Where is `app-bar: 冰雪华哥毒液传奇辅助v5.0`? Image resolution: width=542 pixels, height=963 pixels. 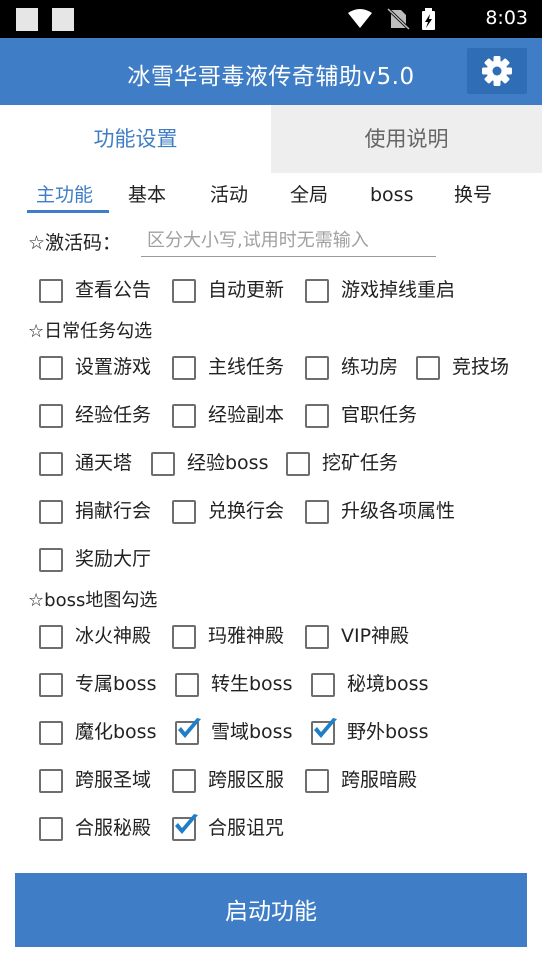
app-bar: 冰雪华哥毒液传奇辅助v5.0 is located at coordinates (271, 71).